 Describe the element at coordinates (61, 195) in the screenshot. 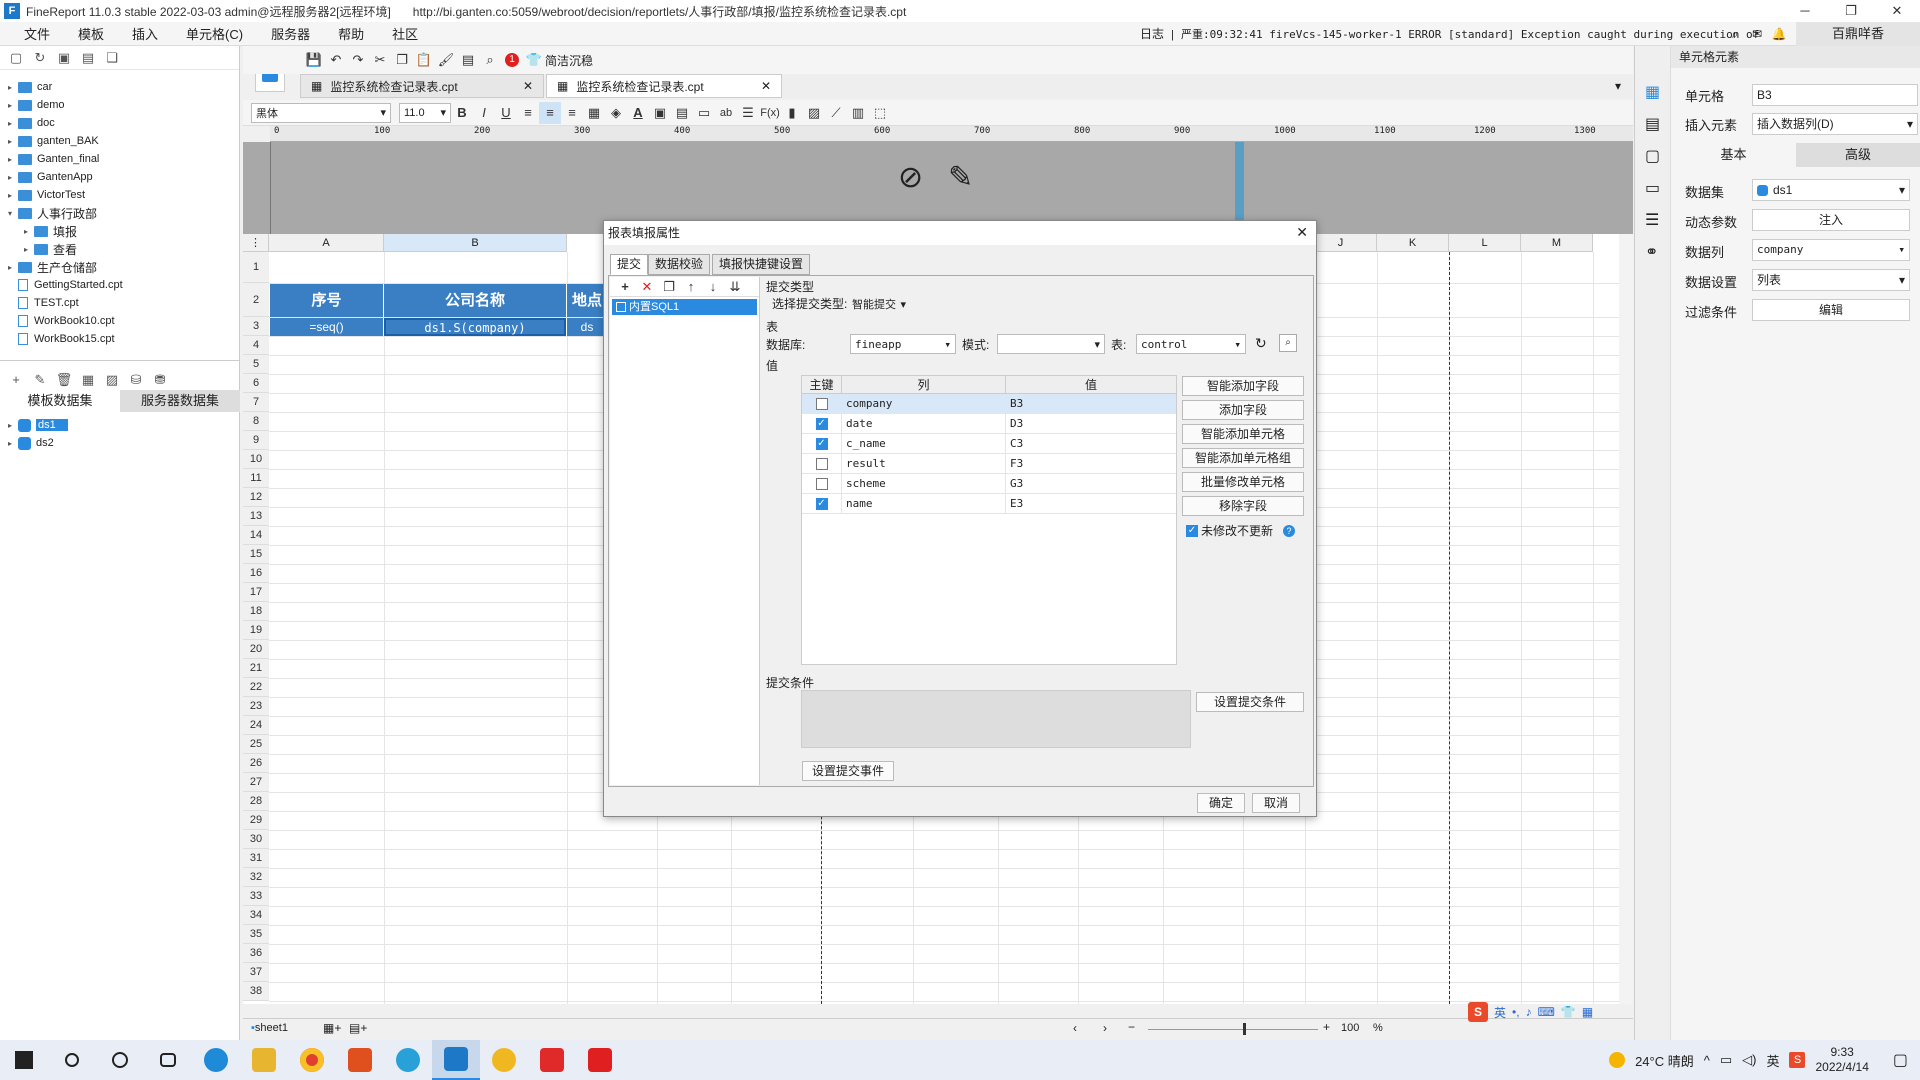

I see `tree-item: VictorTest` at that location.